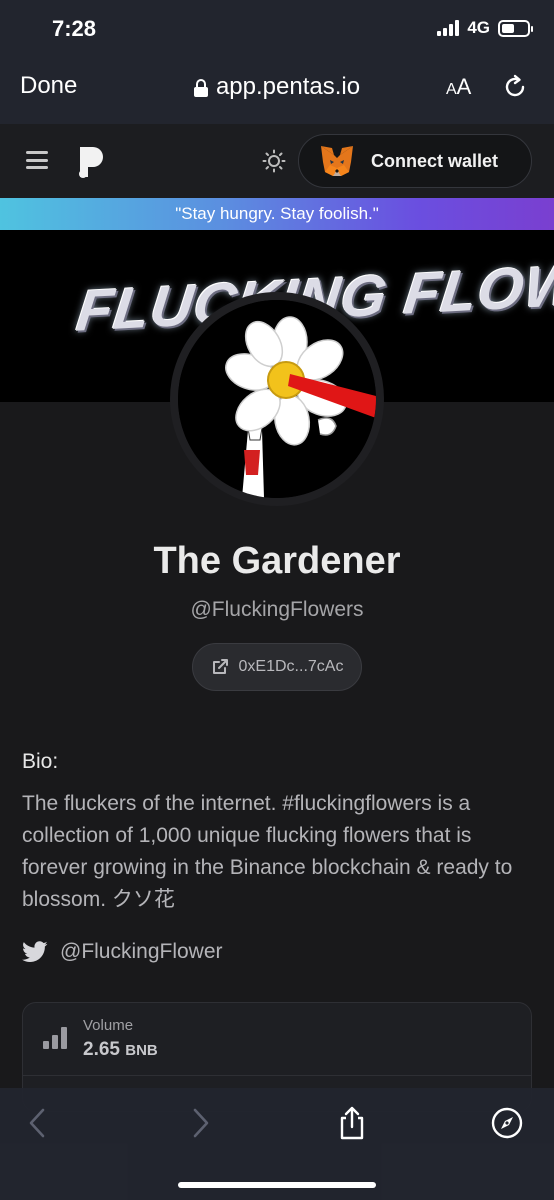 Image resolution: width=554 pixels, height=1200 pixels. What do you see at coordinates (277, 609) in the screenshot?
I see `profile-handle: @FluckingFlowers` at bounding box center [277, 609].